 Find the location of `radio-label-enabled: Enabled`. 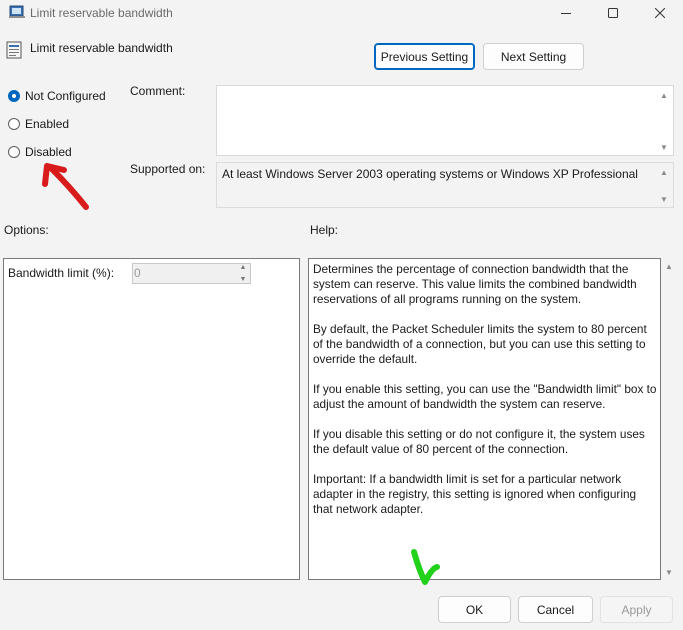

radio-label-enabled: Enabled is located at coordinates (47, 124).